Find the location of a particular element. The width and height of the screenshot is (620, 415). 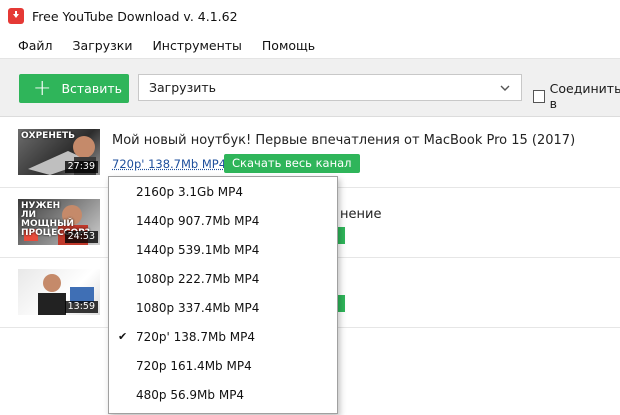

quality-option: 720p 161.4Mb MP4 is located at coordinates (223, 365).